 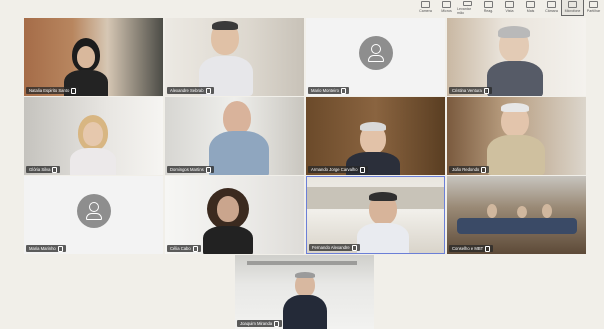 I want to click on participant-tile: Mario Monteiro, so click(x=375, y=57).